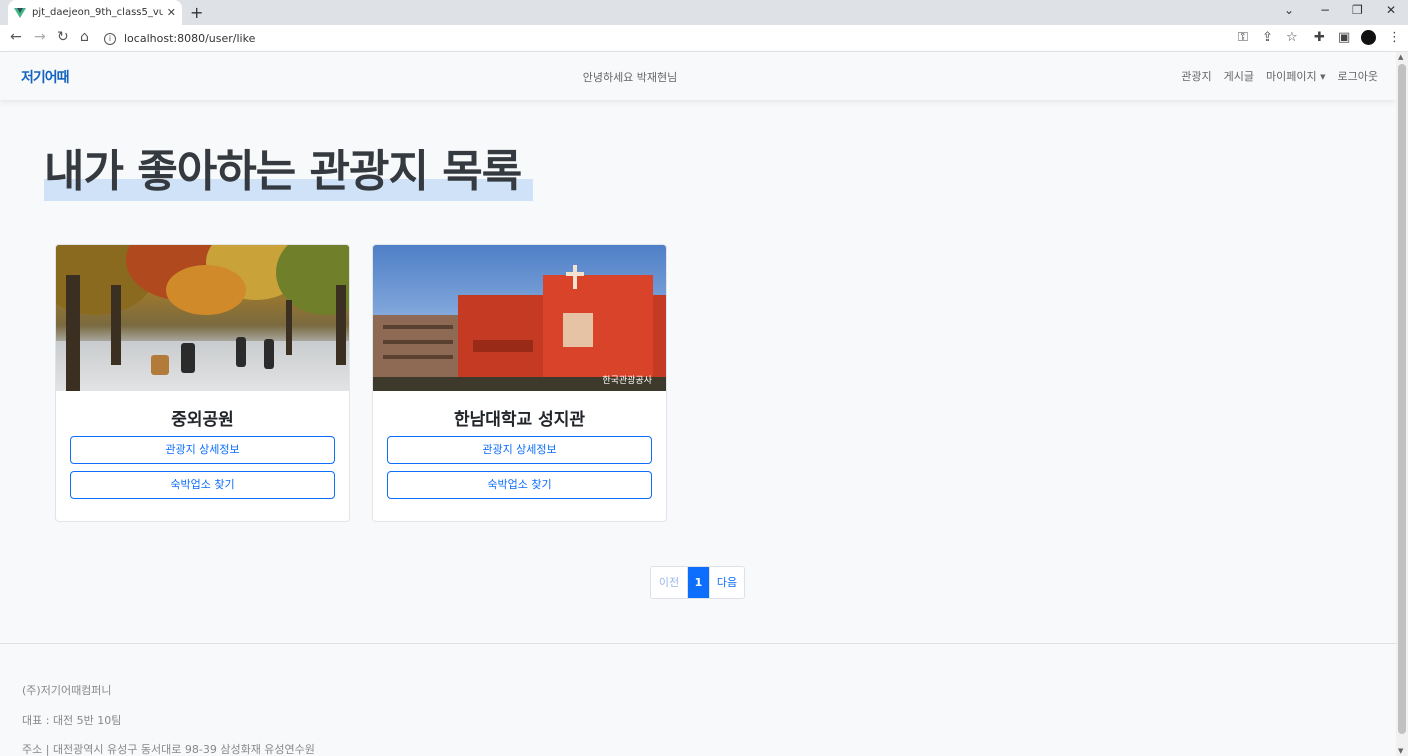 The height and width of the screenshot is (756, 1408). Describe the element at coordinates (630, 77) in the screenshot. I see `greeting-text: 안녕하세요 박재현님` at that location.